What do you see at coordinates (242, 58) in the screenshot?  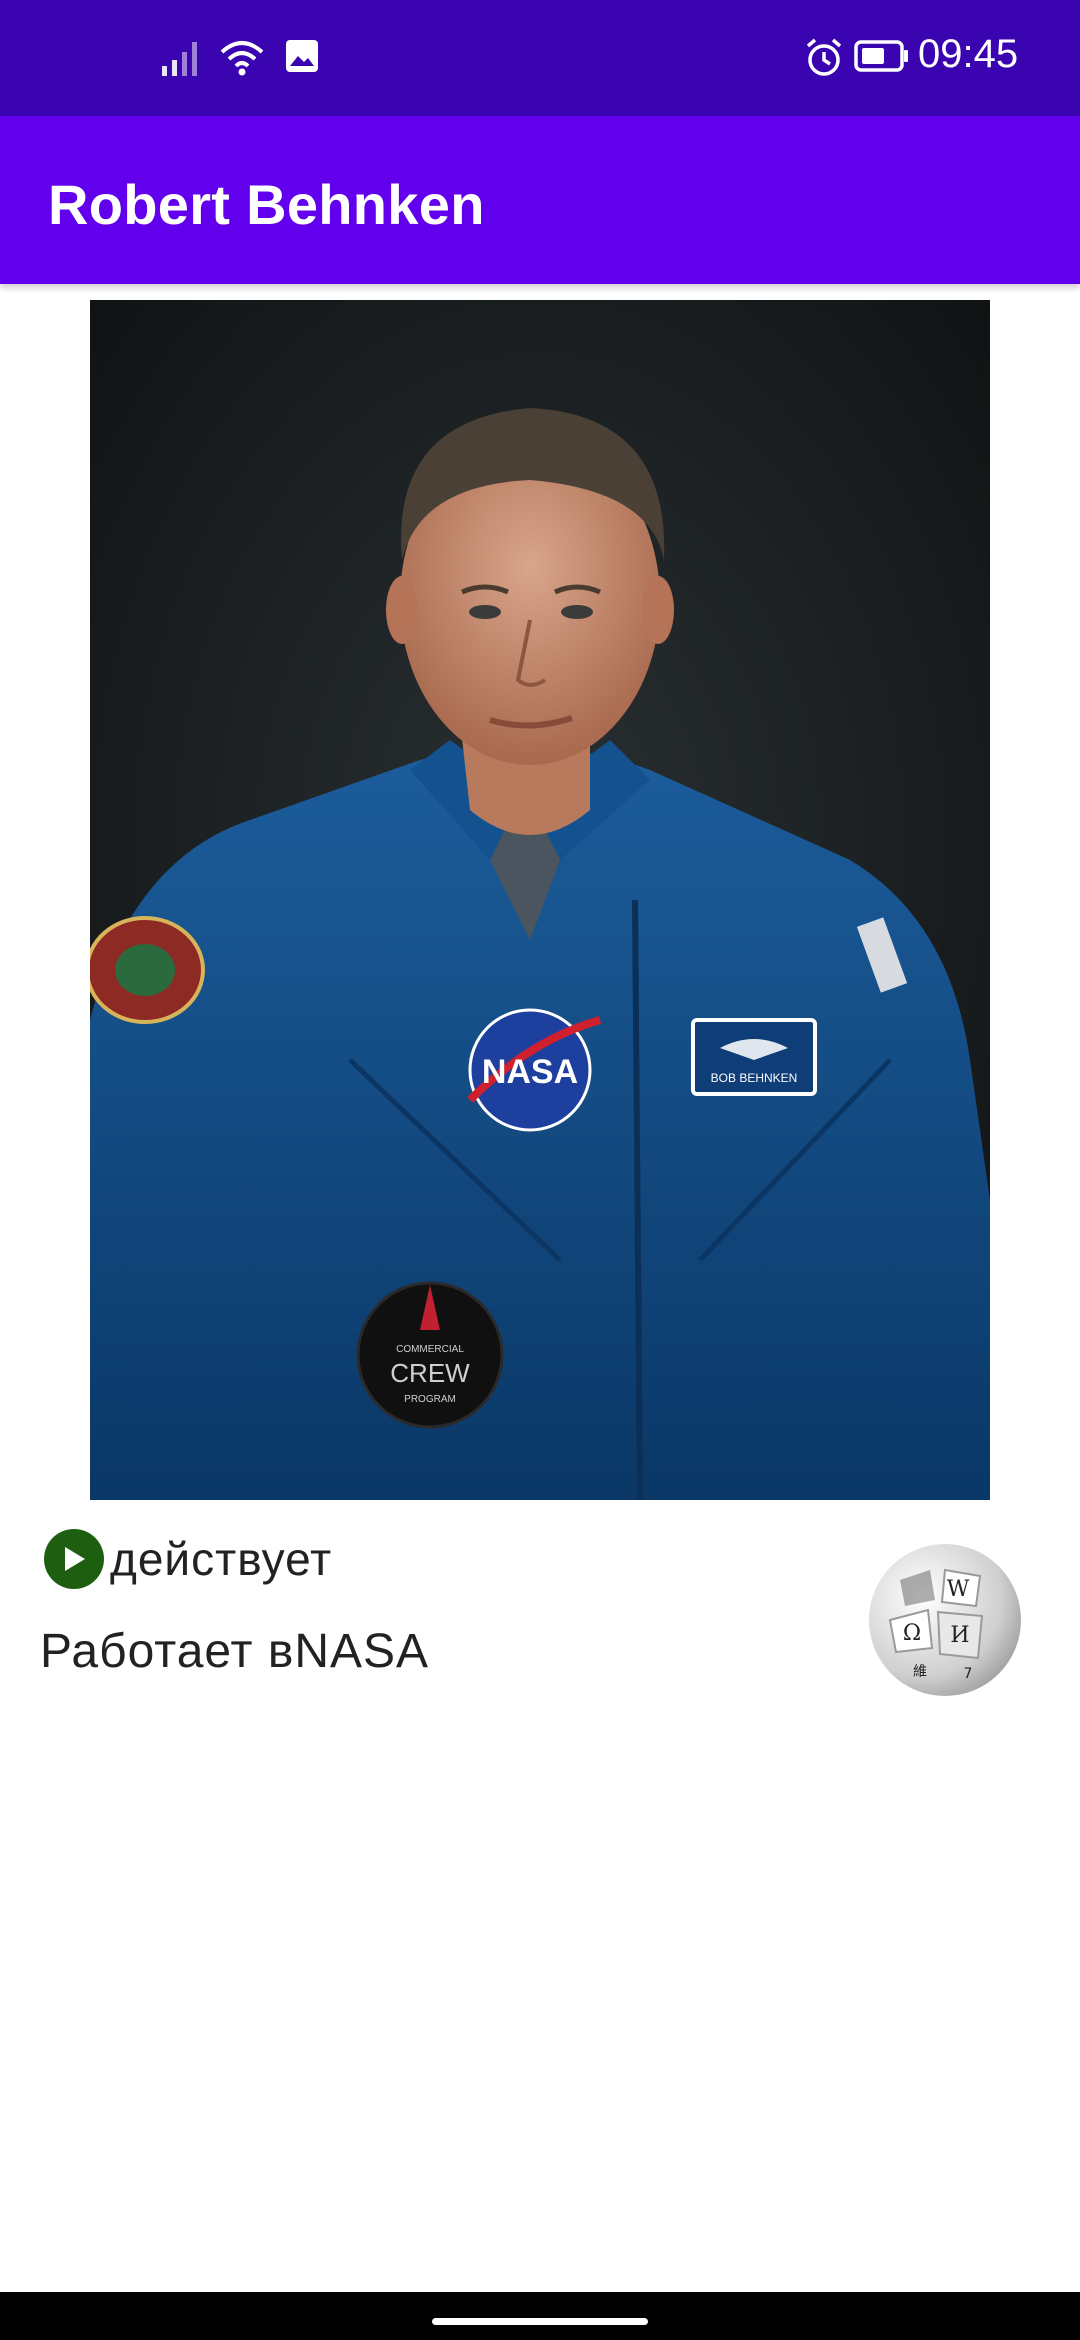 I see `wifi-icon` at bounding box center [242, 58].